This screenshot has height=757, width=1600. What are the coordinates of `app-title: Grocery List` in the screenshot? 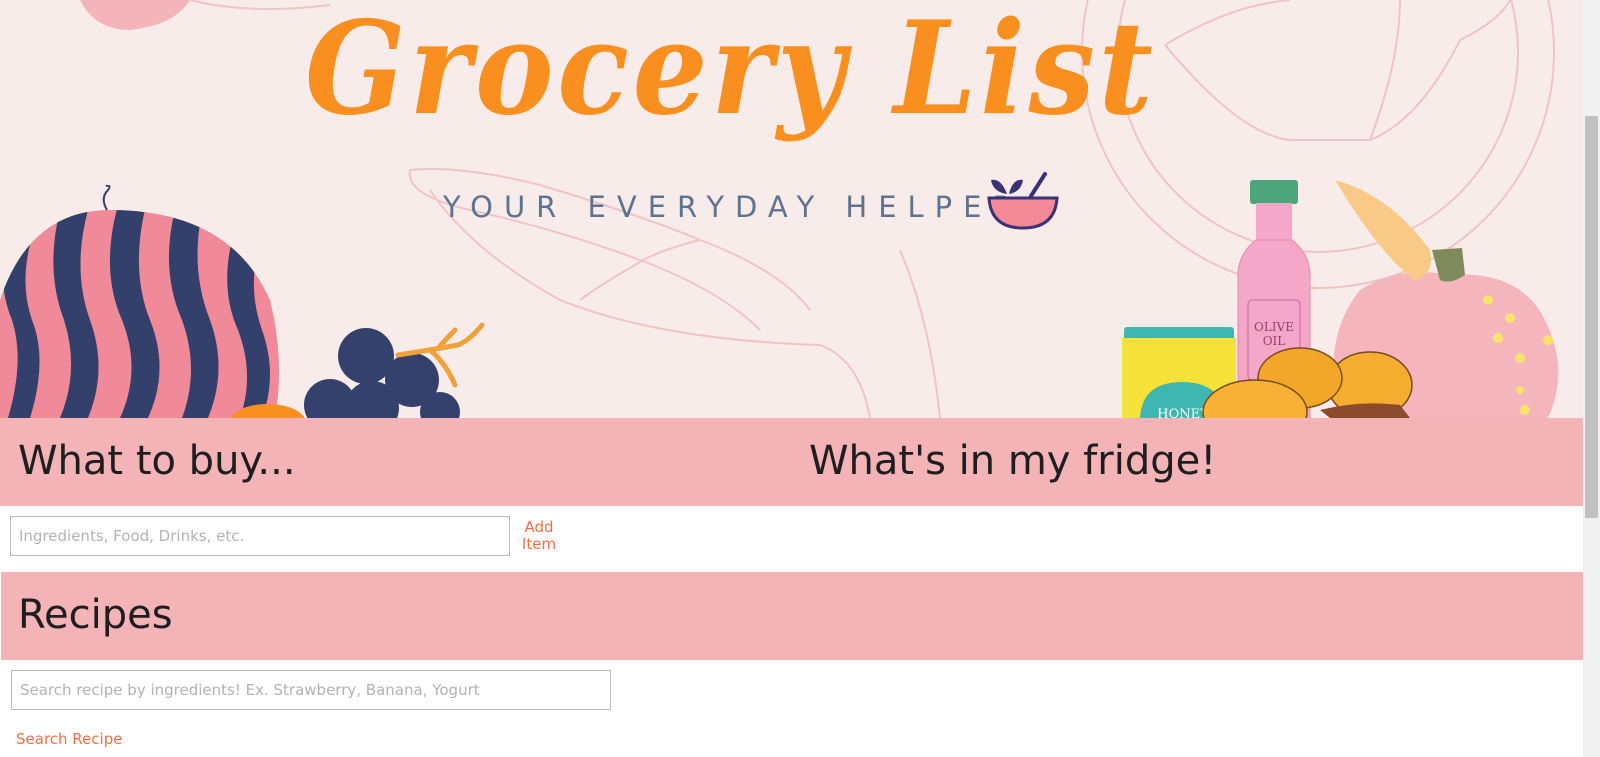 It's located at (731, 72).